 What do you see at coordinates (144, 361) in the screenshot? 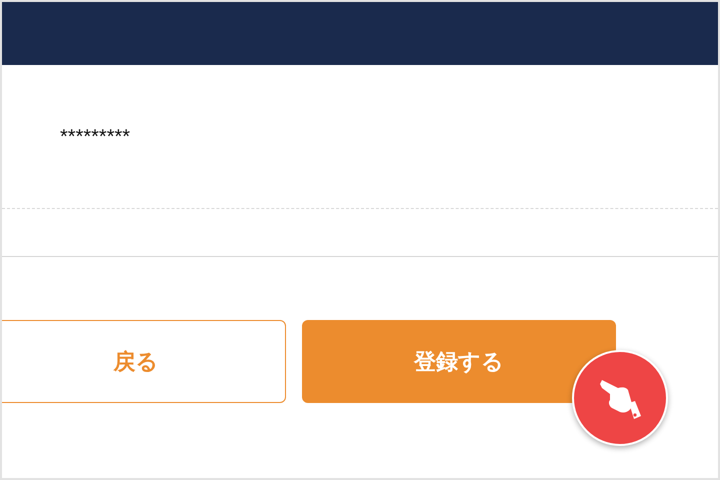
I see `back-button: 戻る` at bounding box center [144, 361].